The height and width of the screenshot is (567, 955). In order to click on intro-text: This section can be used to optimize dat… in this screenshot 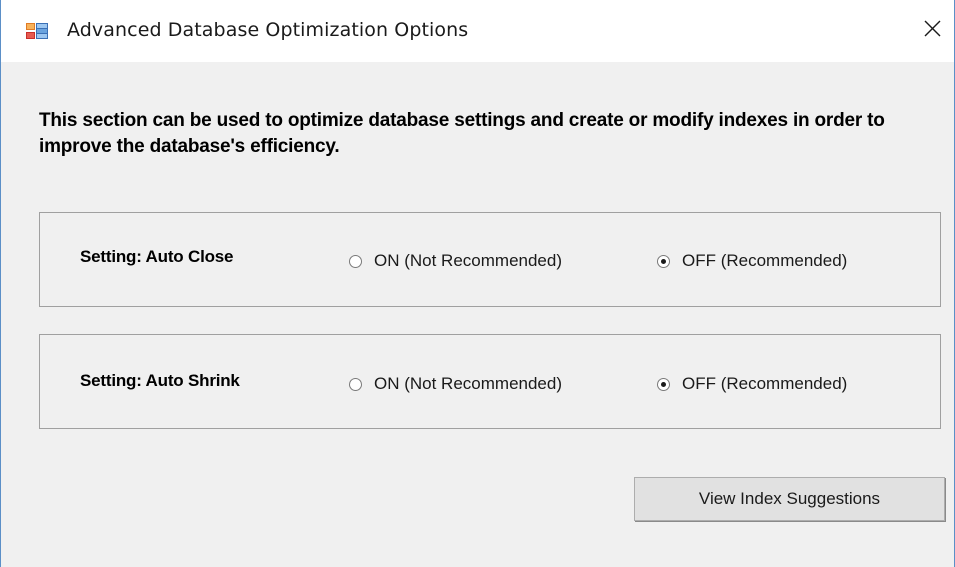, I will do `click(462, 133)`.